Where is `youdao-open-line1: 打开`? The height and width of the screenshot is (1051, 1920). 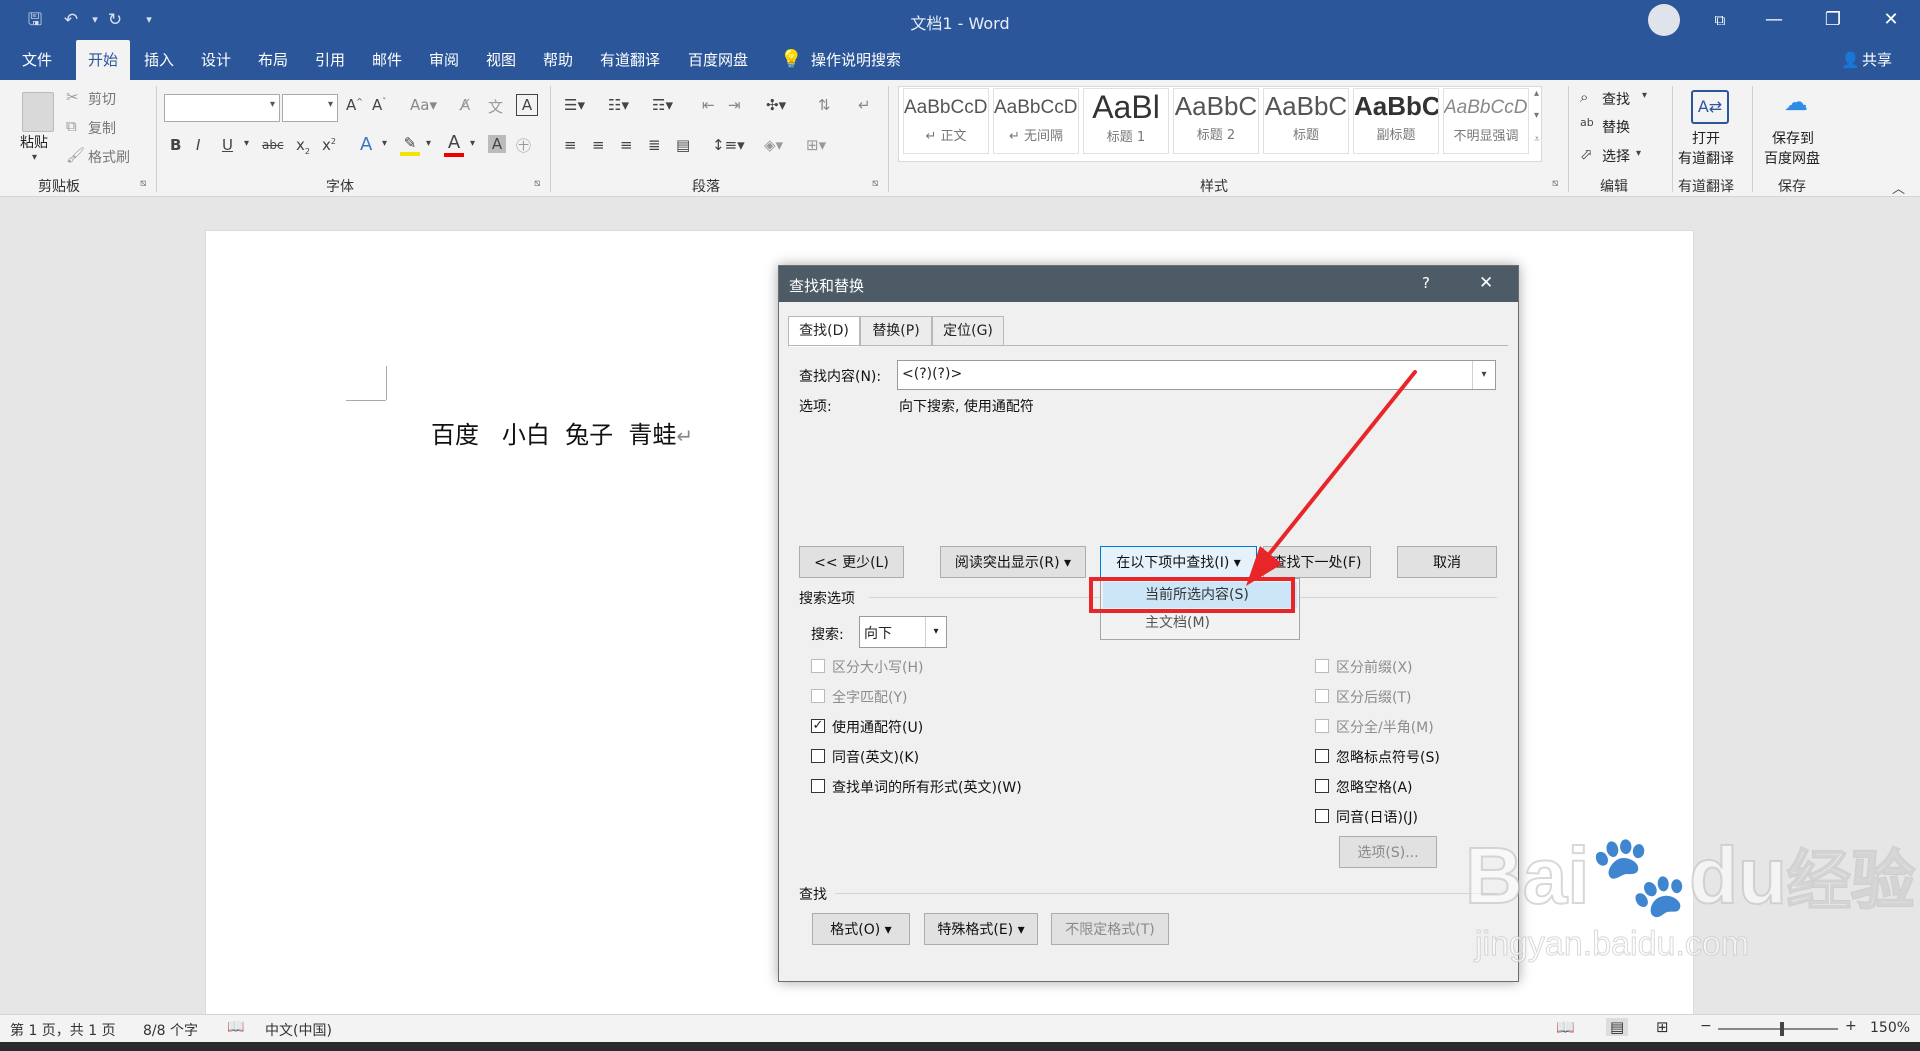
youdao-open-line1: 打开 is located at coordinates (1706, 138).